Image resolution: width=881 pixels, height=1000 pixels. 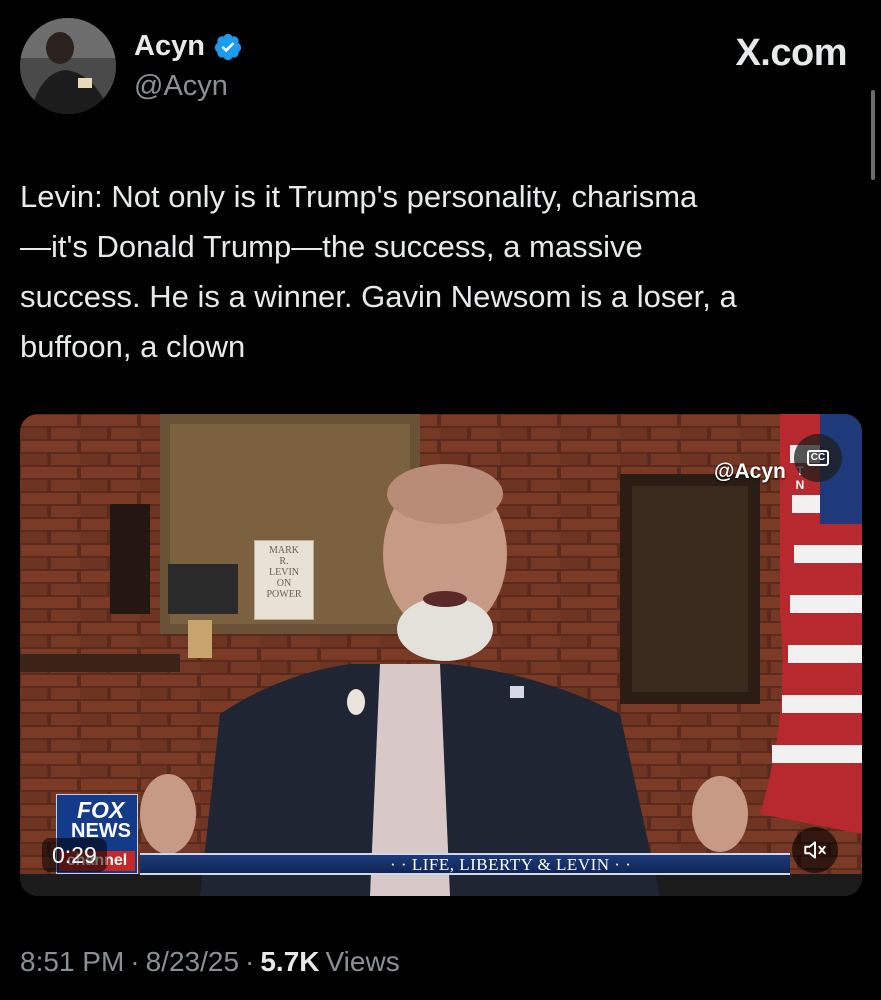 What do you see at coordinates (72, 962) in the screenshot?
I see `post-time: 8:51 PM` at bounding box center [72, 962].